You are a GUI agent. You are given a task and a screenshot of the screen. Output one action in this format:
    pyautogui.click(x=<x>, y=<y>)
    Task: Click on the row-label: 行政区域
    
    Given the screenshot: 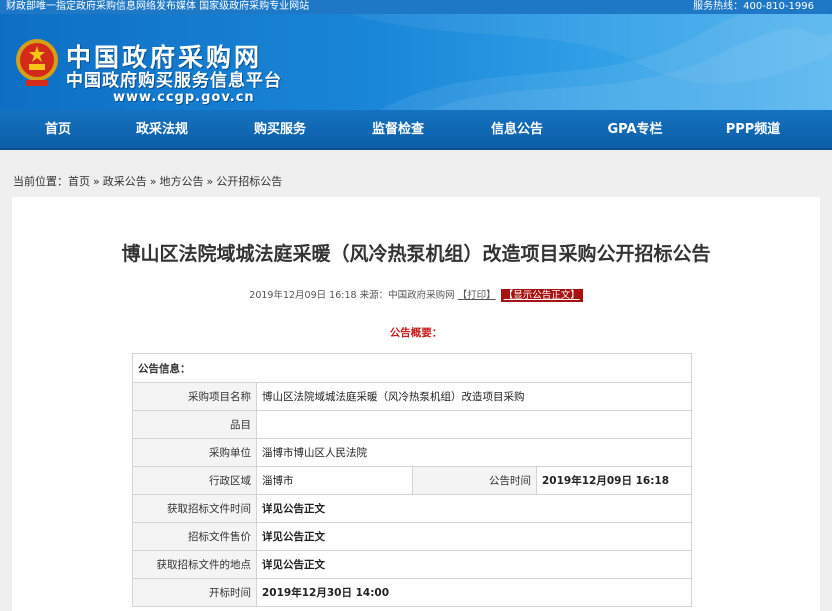 What is the action you would take?
    pyautogui.click(x=194, y=480)
    